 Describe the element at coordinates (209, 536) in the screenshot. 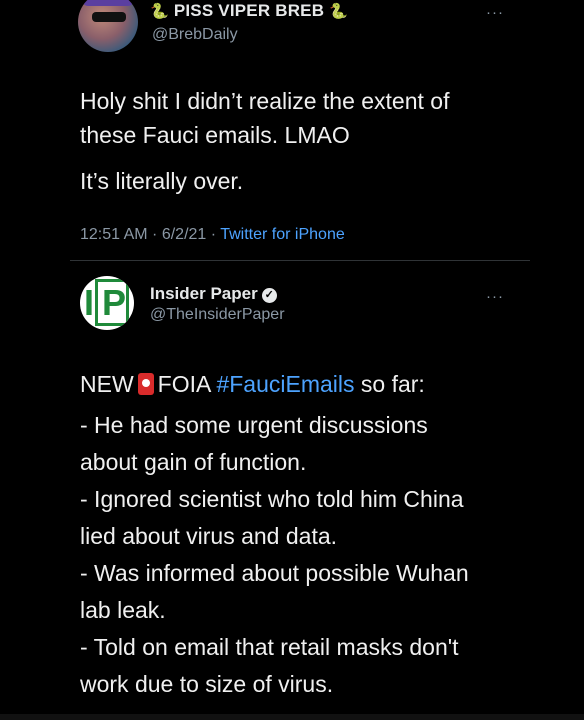

I see `tweet-line: lied about virus and data.` at that location.